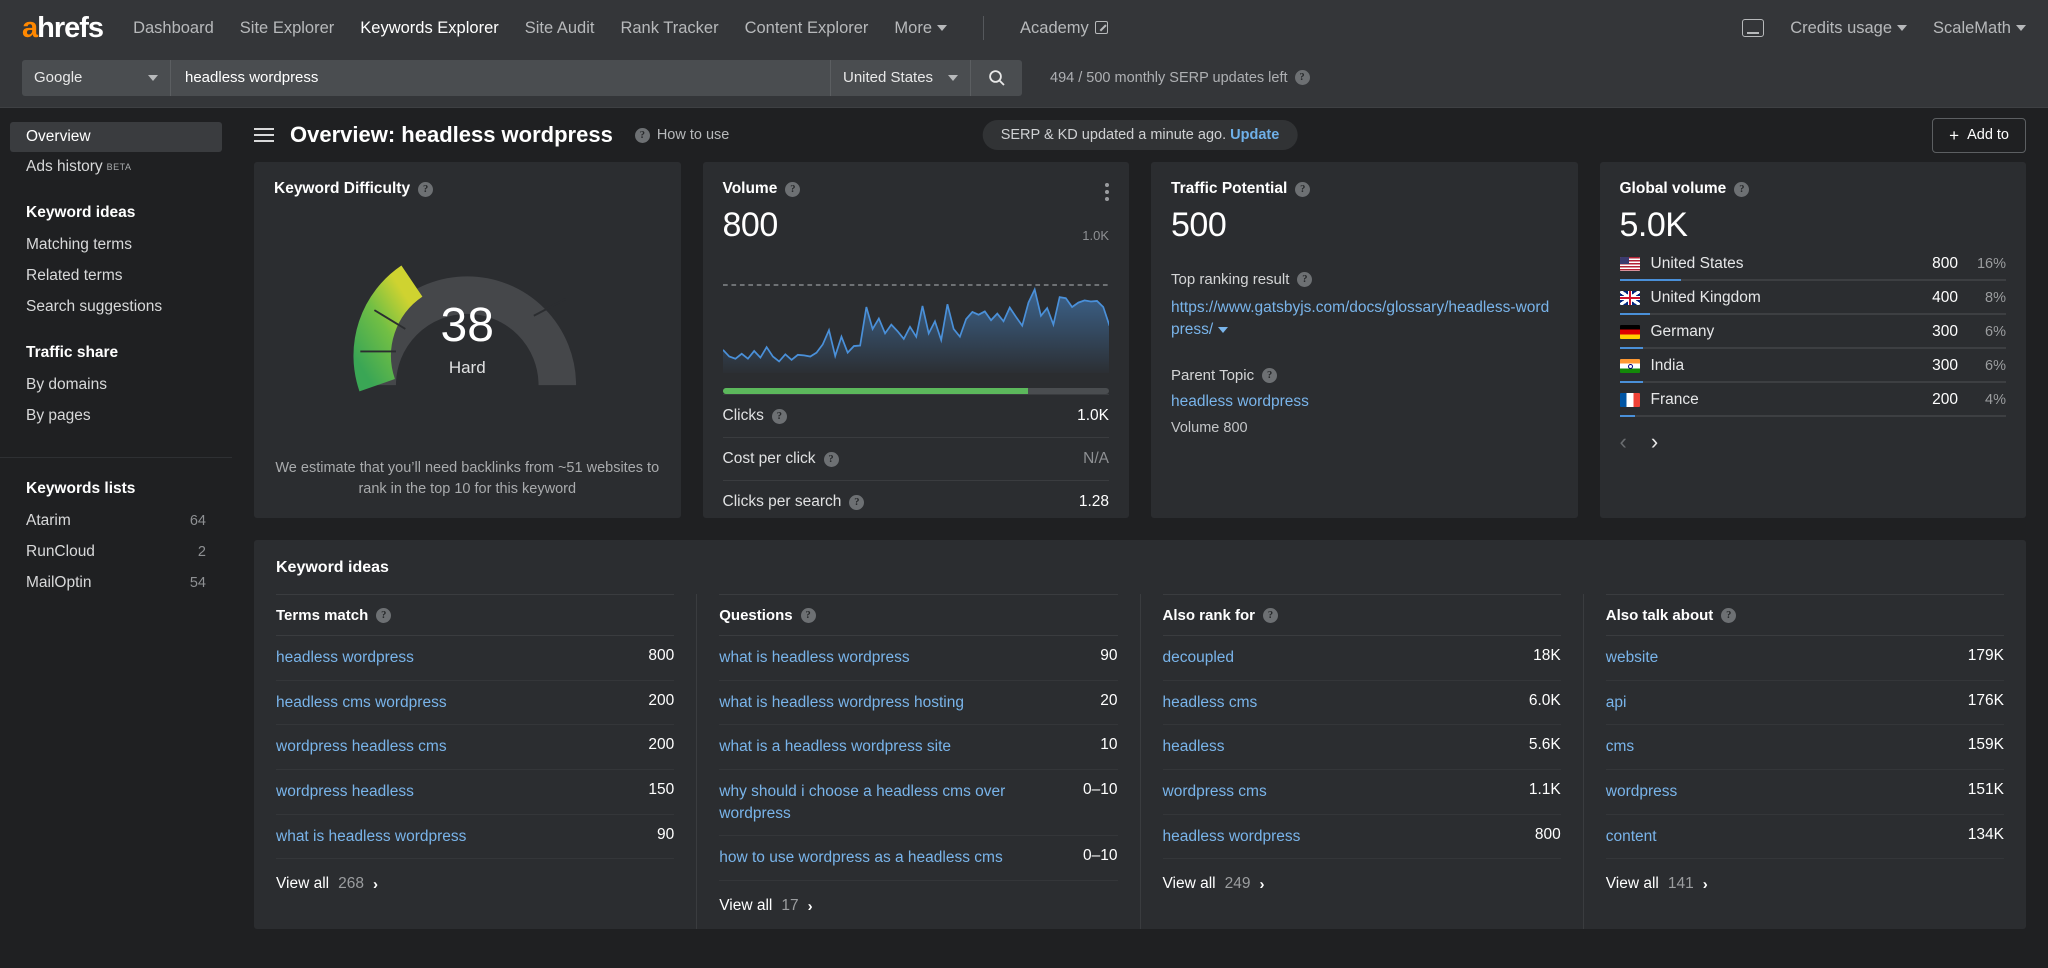  I want to click on account-menu: ScaleMath, so click(1979, 28).